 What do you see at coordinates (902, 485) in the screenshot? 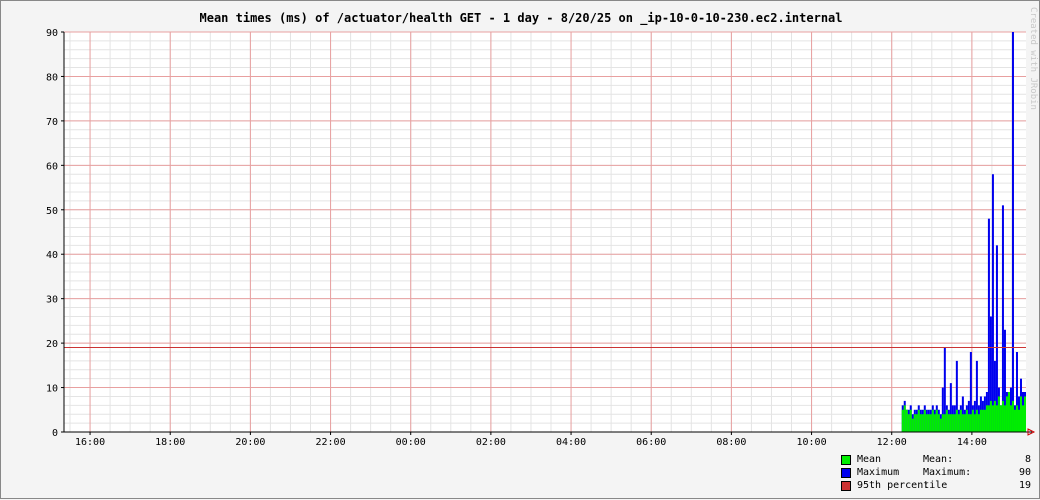
I see `legend-label: 95th percentile` at bounding box center [902, 485].